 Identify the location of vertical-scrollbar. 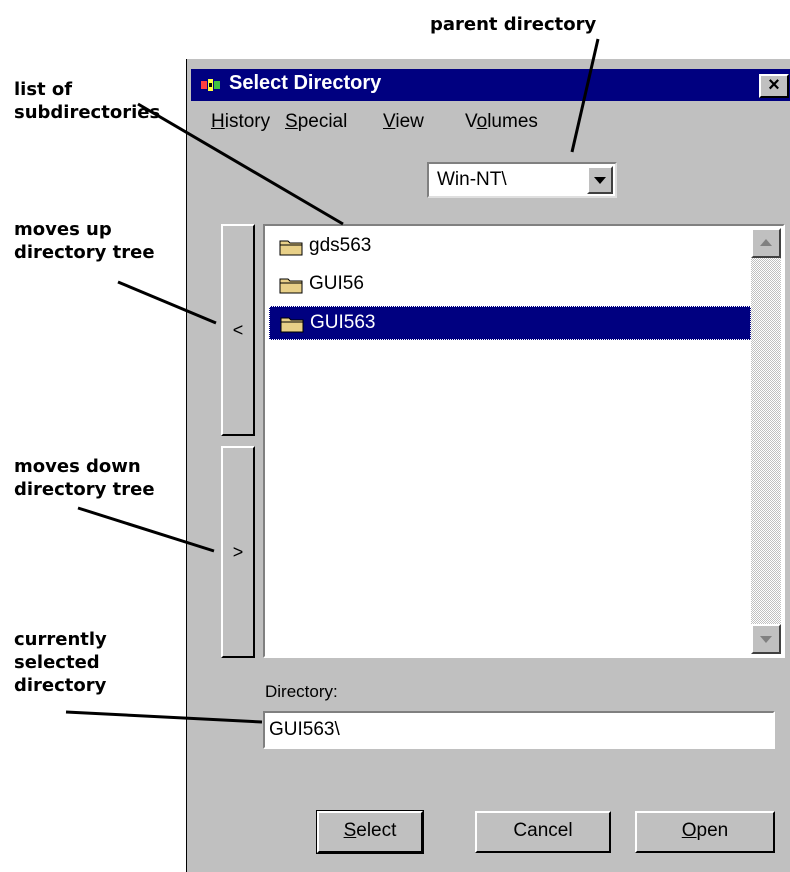
(766, 441).